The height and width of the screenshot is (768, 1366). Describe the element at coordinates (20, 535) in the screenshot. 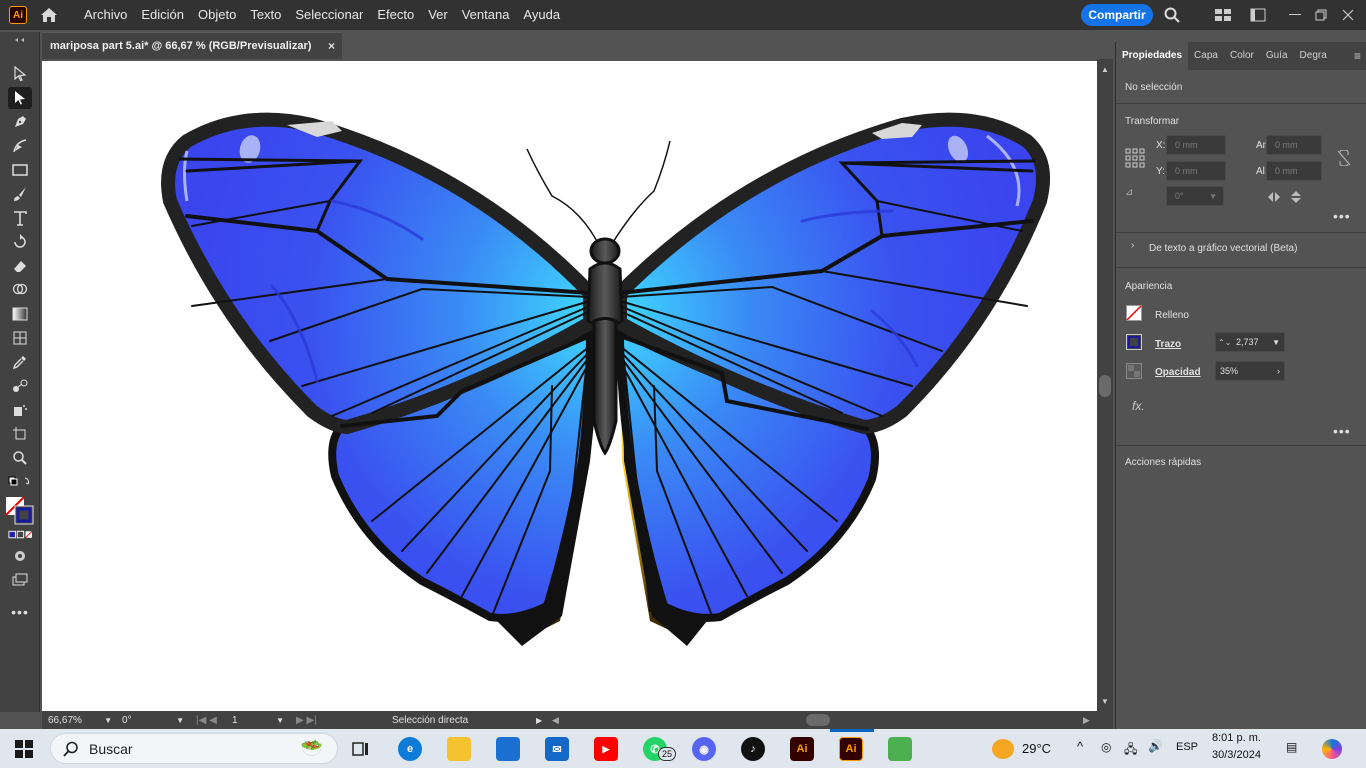

I see `color-mode-icons` at that location.